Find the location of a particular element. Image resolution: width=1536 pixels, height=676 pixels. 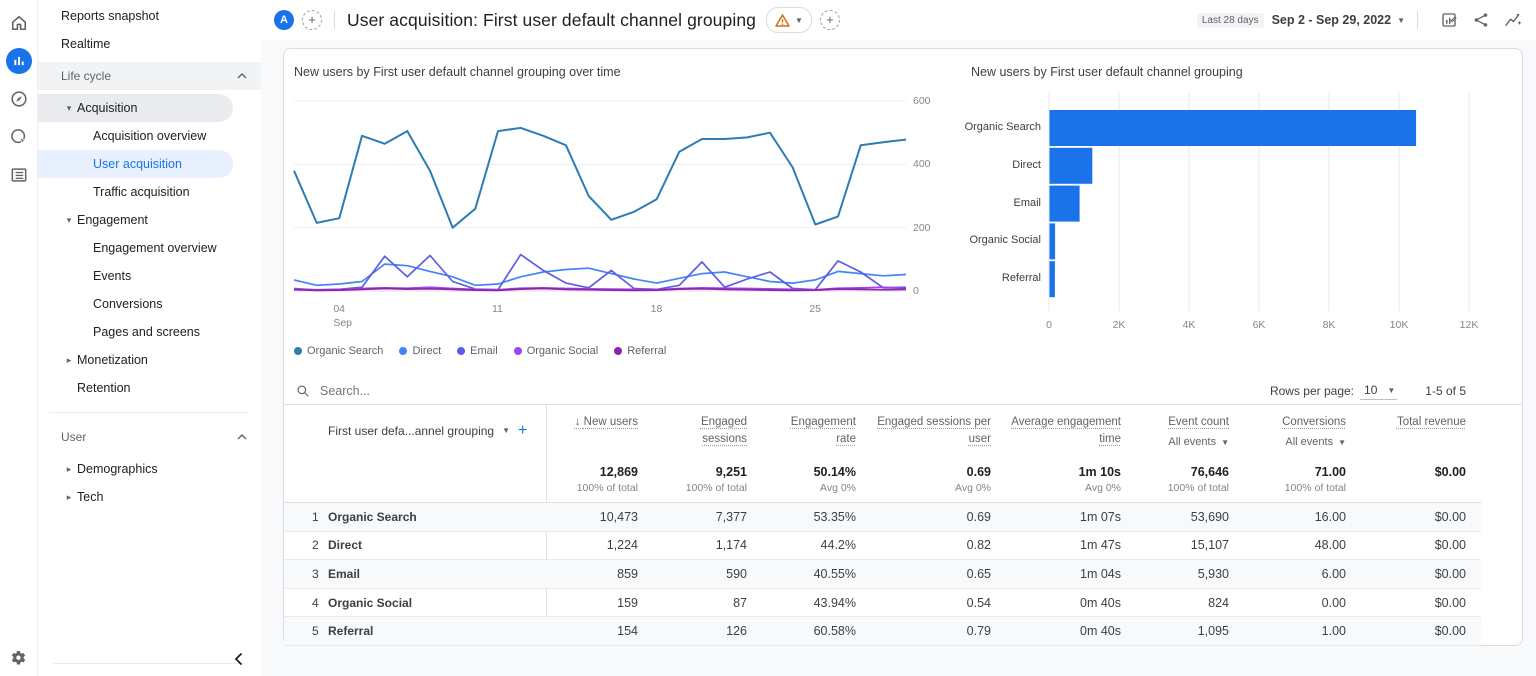

x-axis-tick: 18 is located at coordinates (656, 309).